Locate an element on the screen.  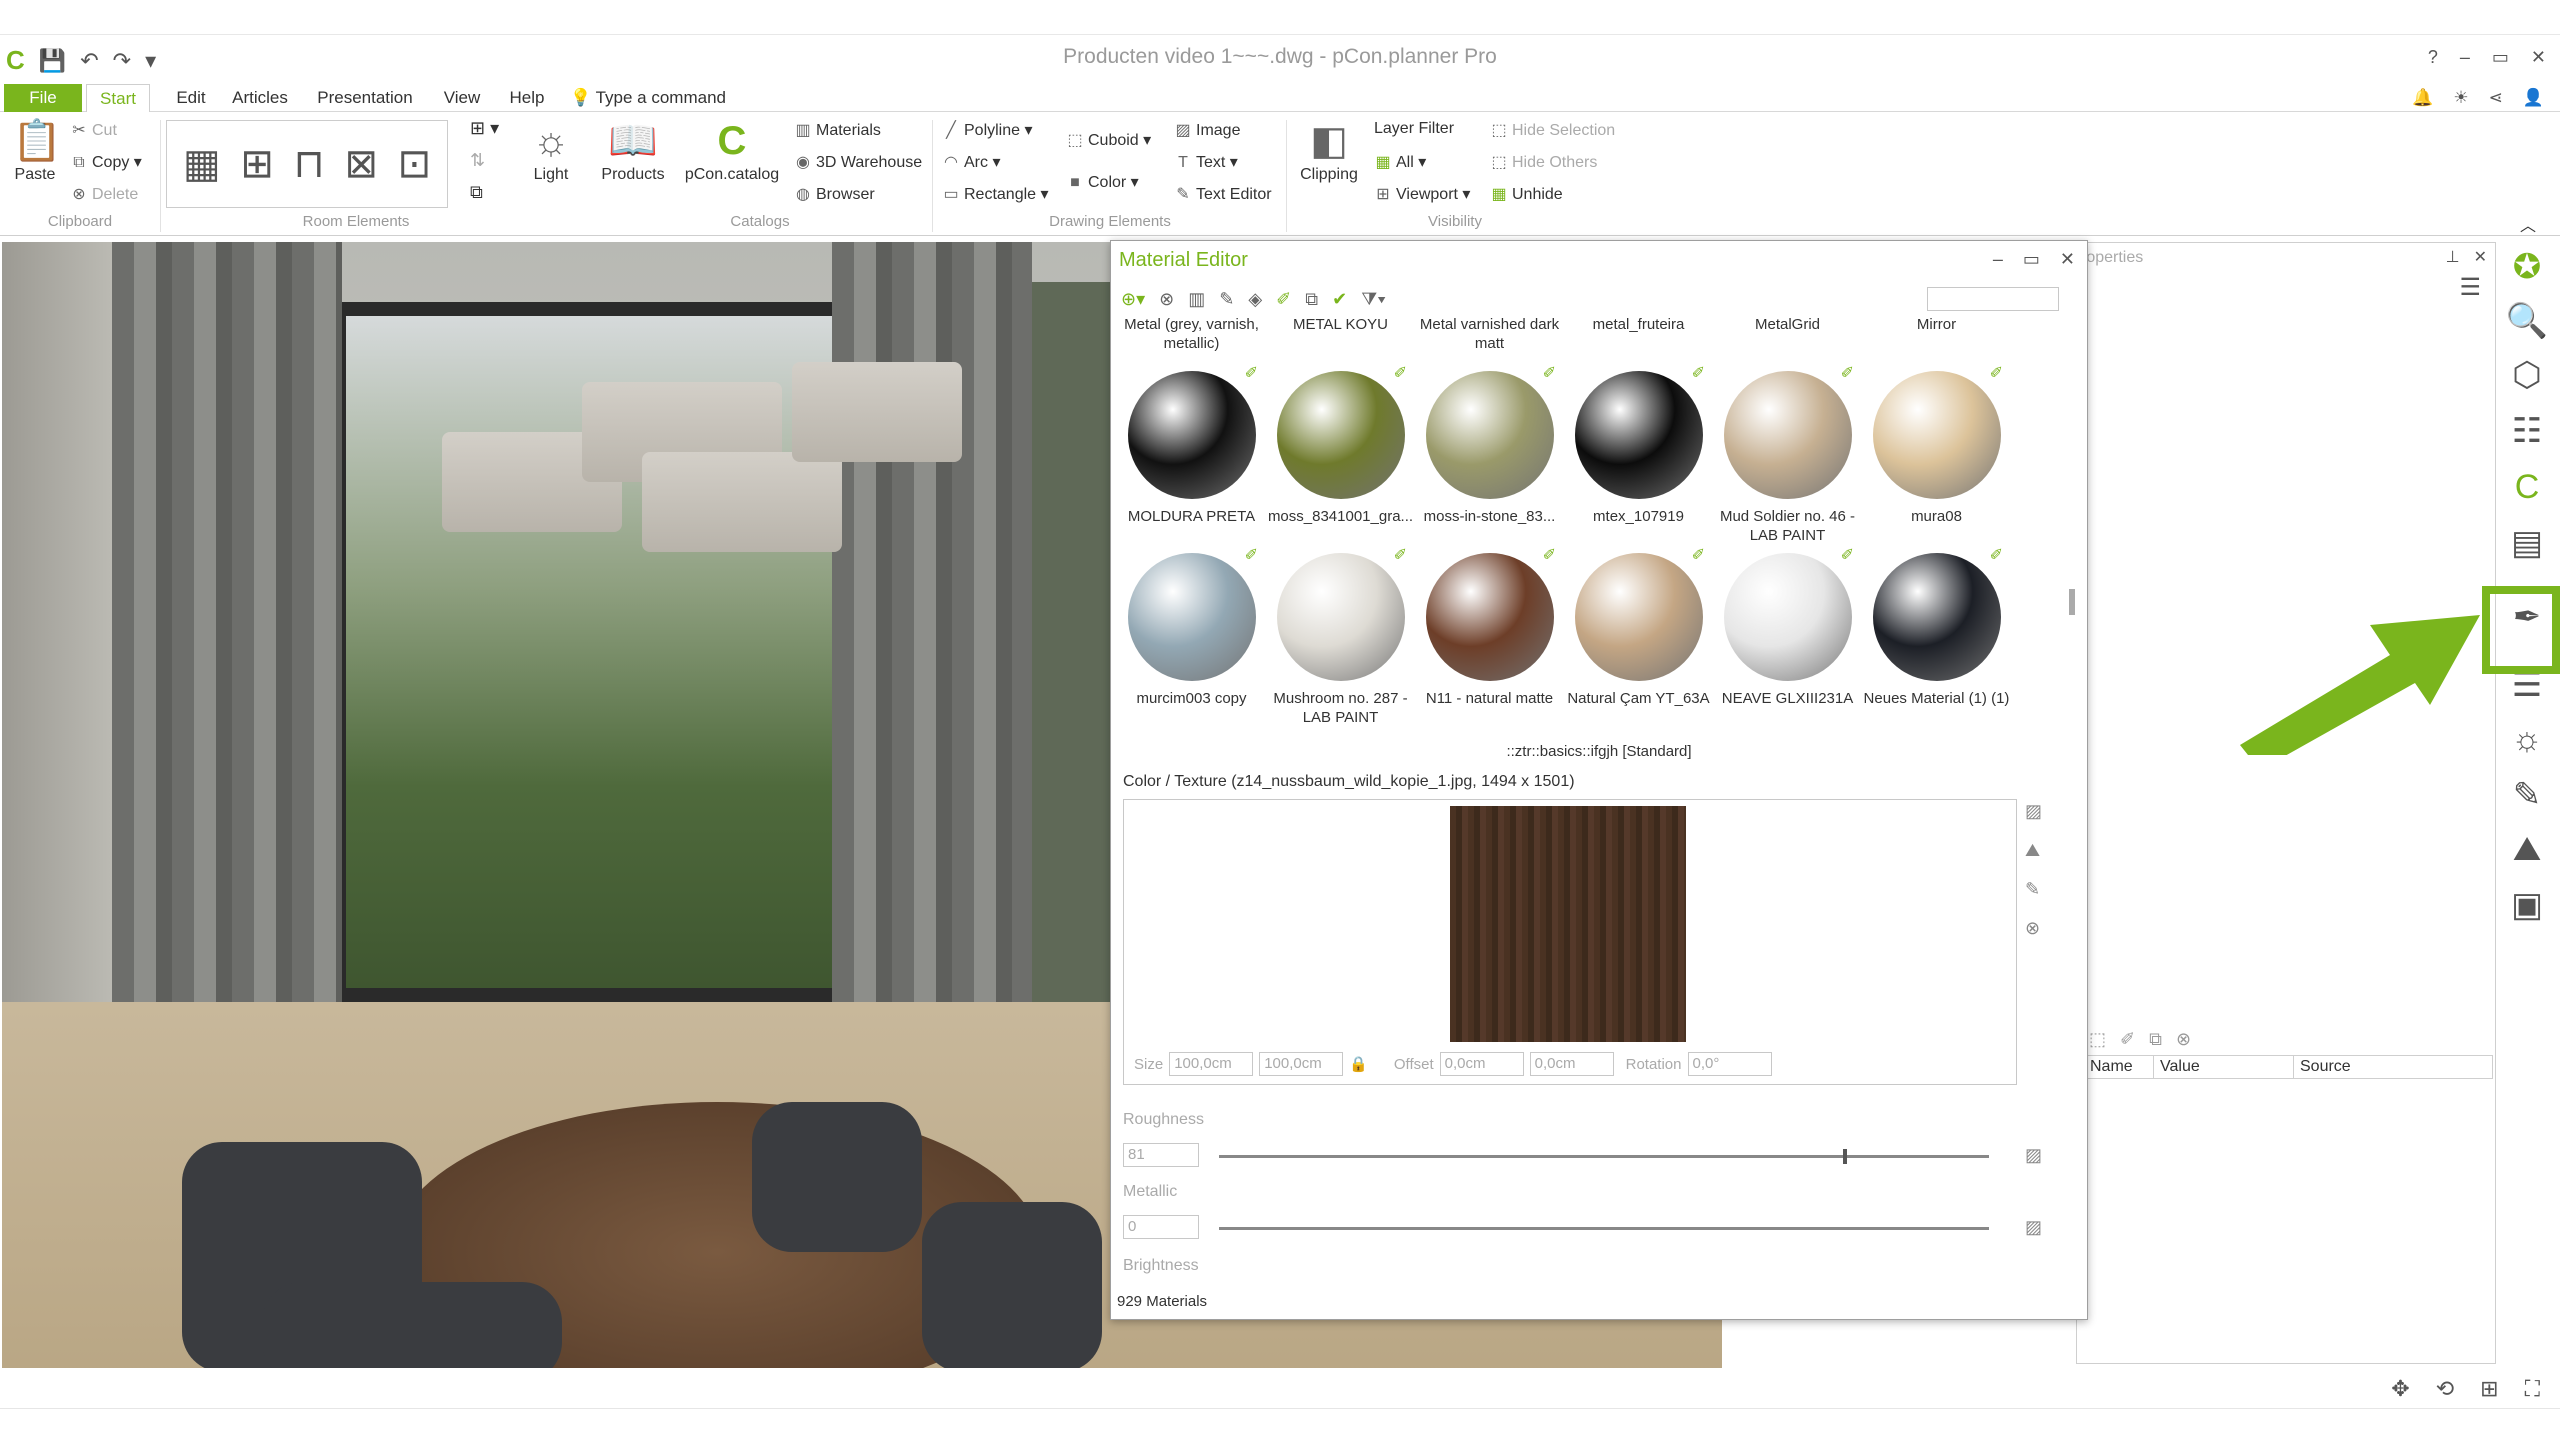
column-value: Value is located at coordinates (2224, 1067).